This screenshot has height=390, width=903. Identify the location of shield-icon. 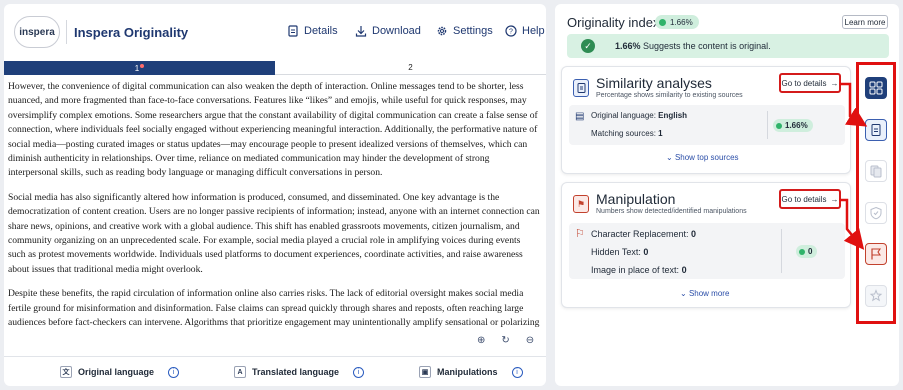
(876, 213).